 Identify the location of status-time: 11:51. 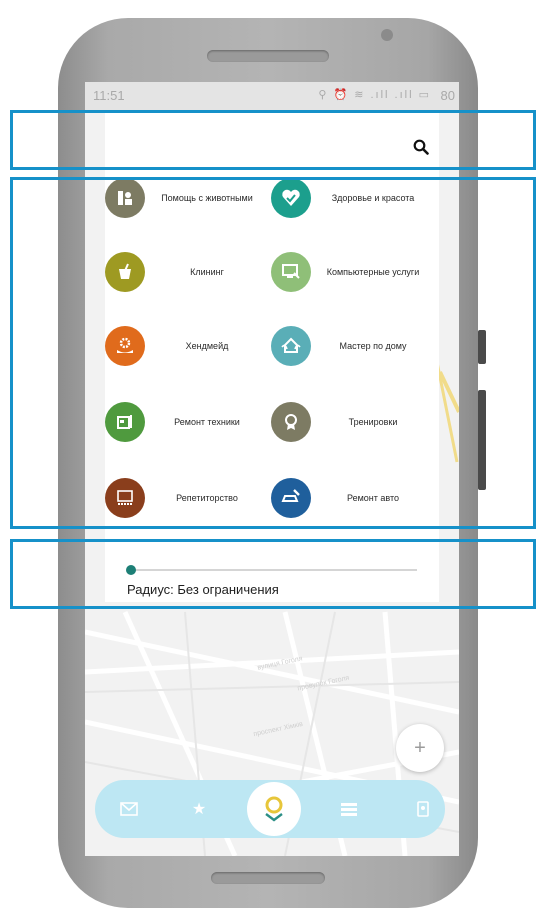
(109, 95).